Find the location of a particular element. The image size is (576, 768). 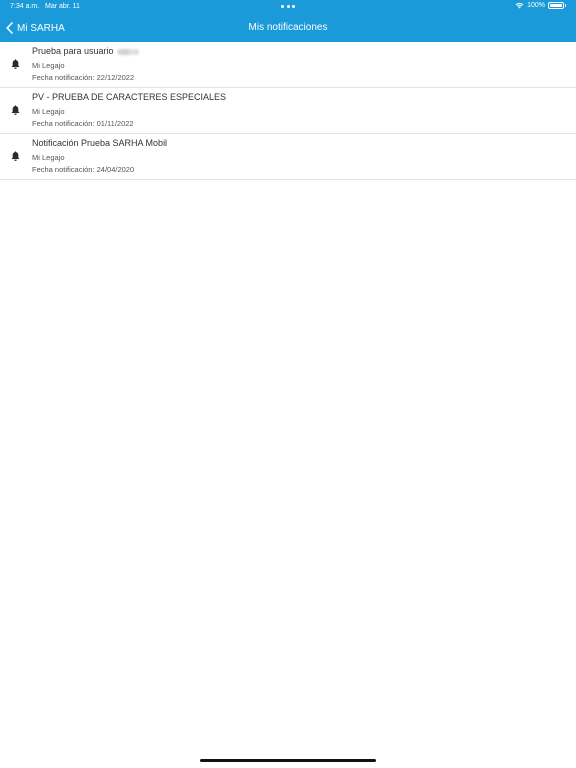

notification-date: Fecha notificación: 22/12/2022 is located at coordinates (83, 77).